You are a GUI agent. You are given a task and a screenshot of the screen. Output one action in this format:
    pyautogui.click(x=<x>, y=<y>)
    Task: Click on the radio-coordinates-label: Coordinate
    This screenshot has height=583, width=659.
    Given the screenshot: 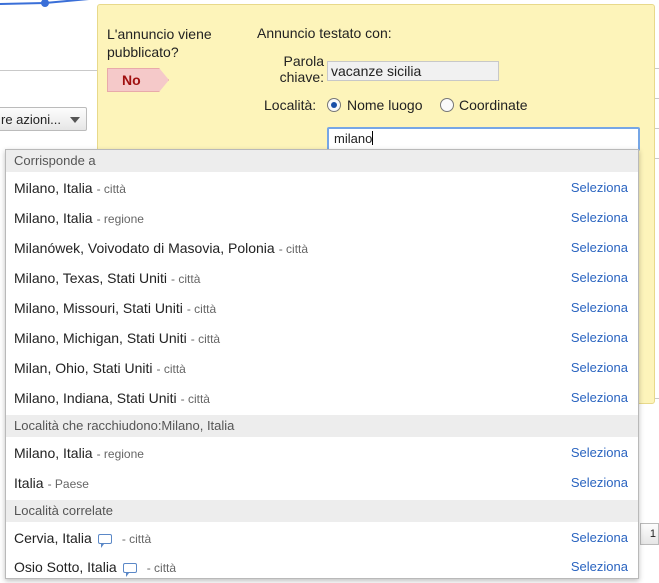 What is the action you would take?
    pyautogui.click(x=493, y=105)
    